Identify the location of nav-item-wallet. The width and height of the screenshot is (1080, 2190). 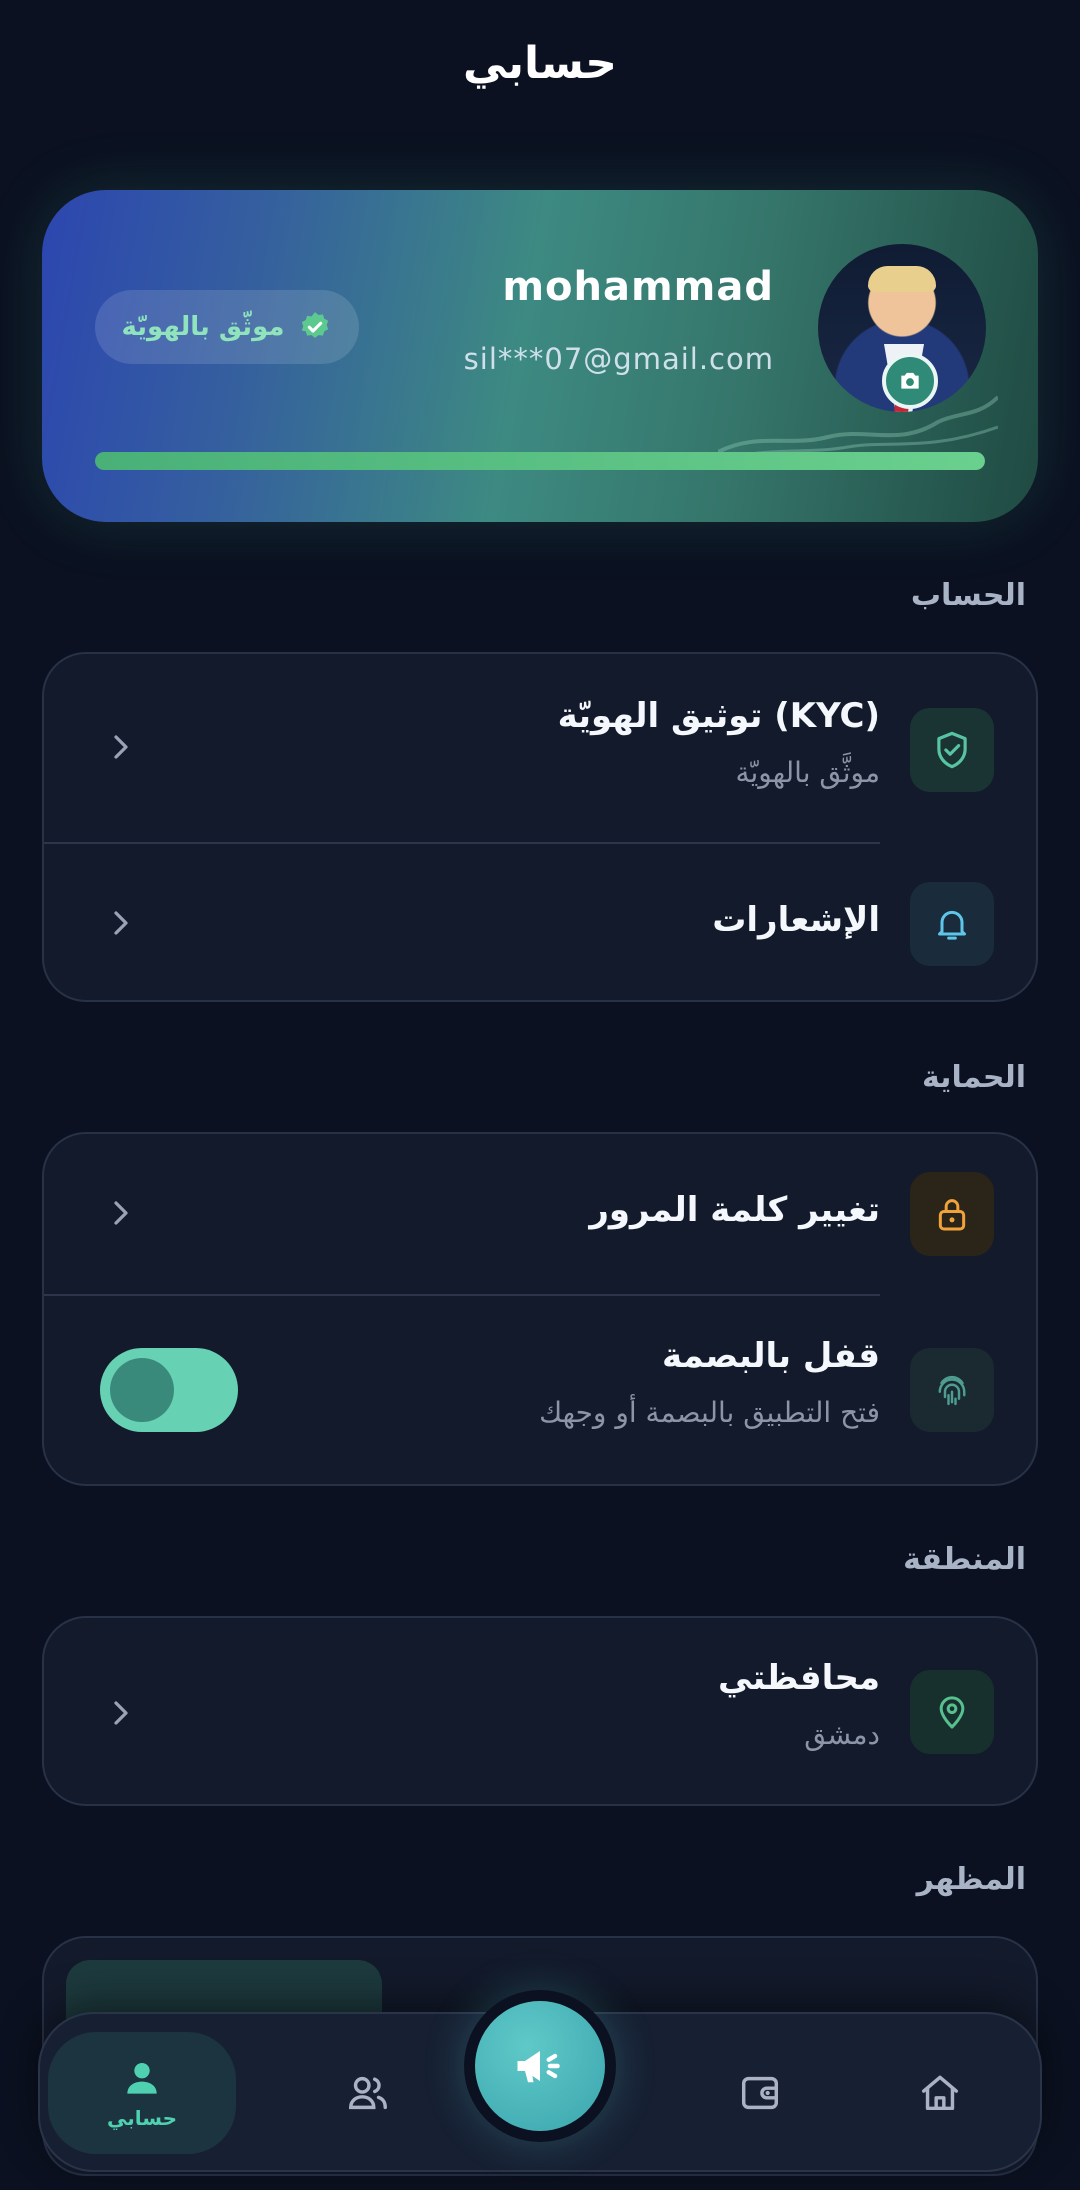
(760, 2093).